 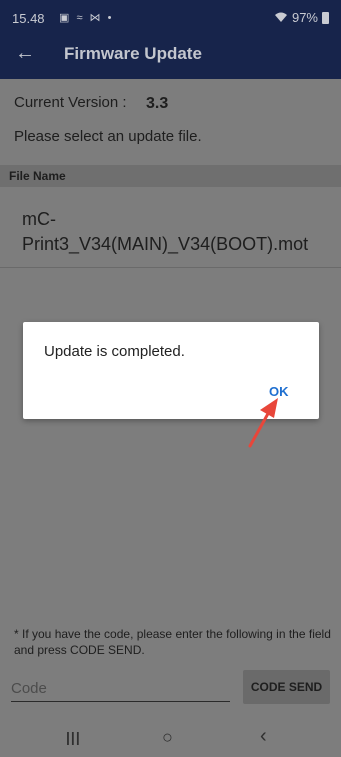 I want to click on code-send-button: CODE SEND, so click(x=286, y=687).